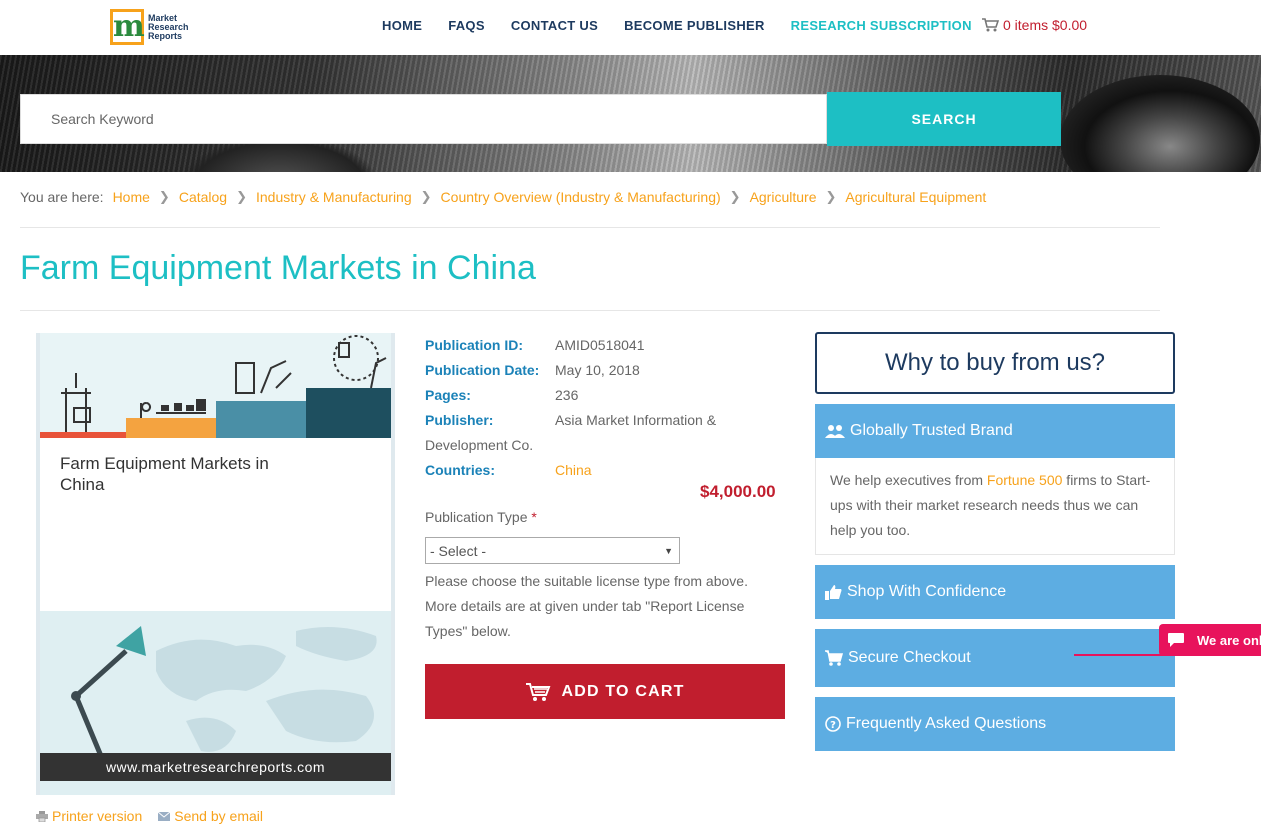 This screenshot has height=832, width=1261. Describe the element at coordinates (944, 119) in the screenshot. I see `search-button: SEARCH` at that location.